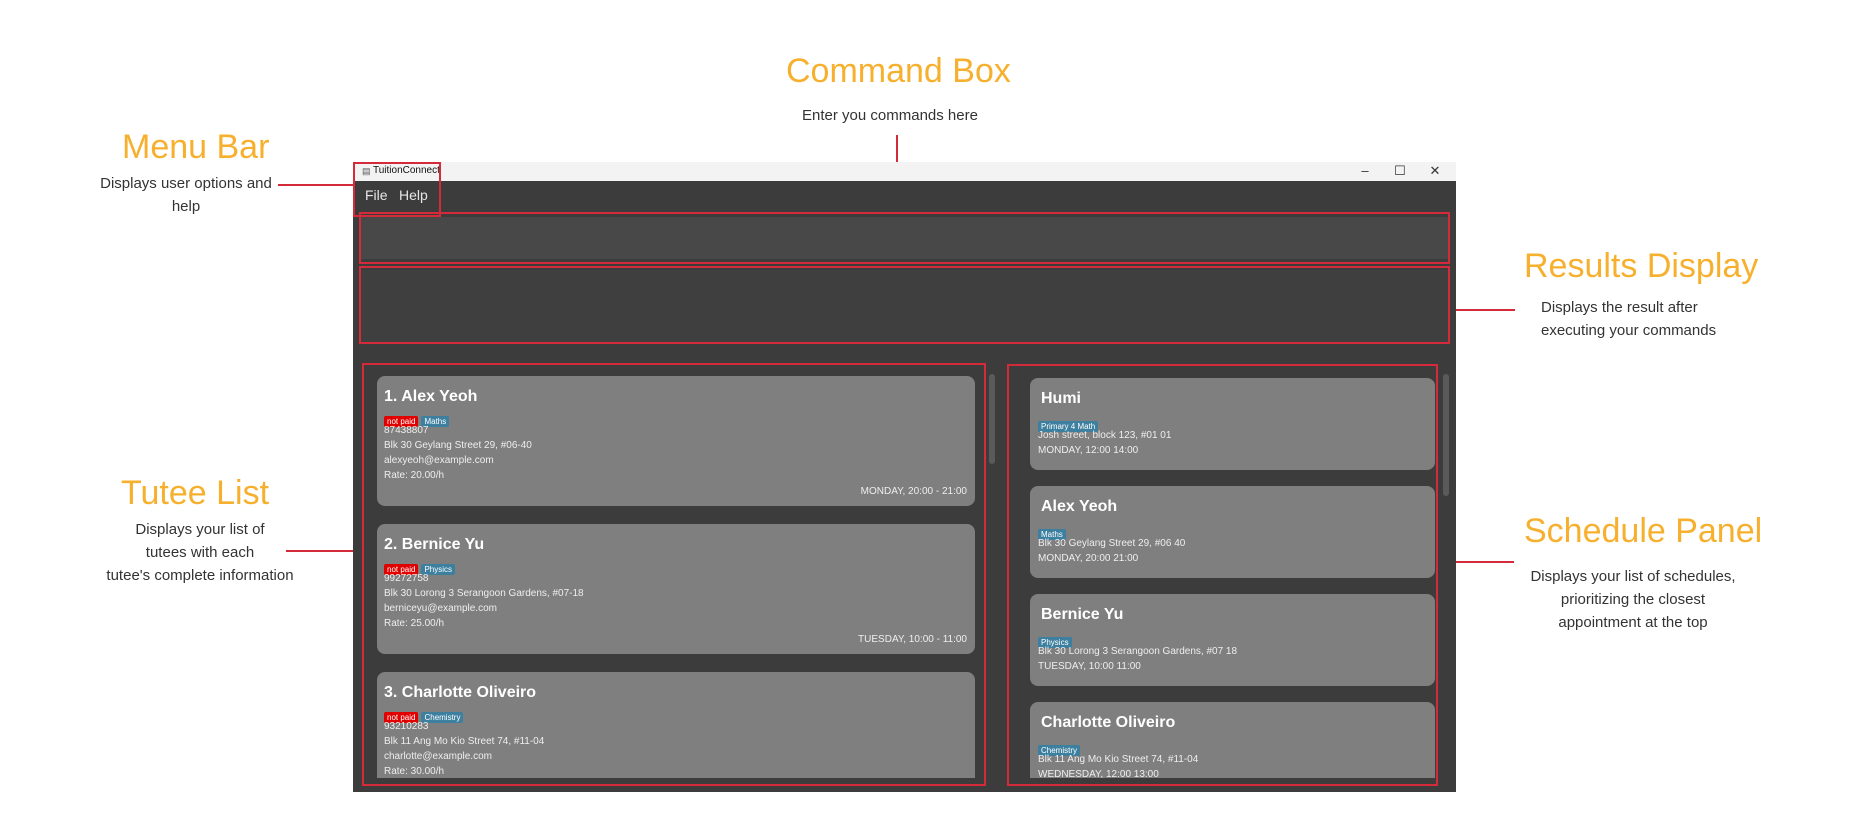 The image size is (1851, 837). What do you see at coordinates (1641, 266) in the screenshot?
I see `results-display-annotation-title: Results Display` at bounding box center [1641, 266].